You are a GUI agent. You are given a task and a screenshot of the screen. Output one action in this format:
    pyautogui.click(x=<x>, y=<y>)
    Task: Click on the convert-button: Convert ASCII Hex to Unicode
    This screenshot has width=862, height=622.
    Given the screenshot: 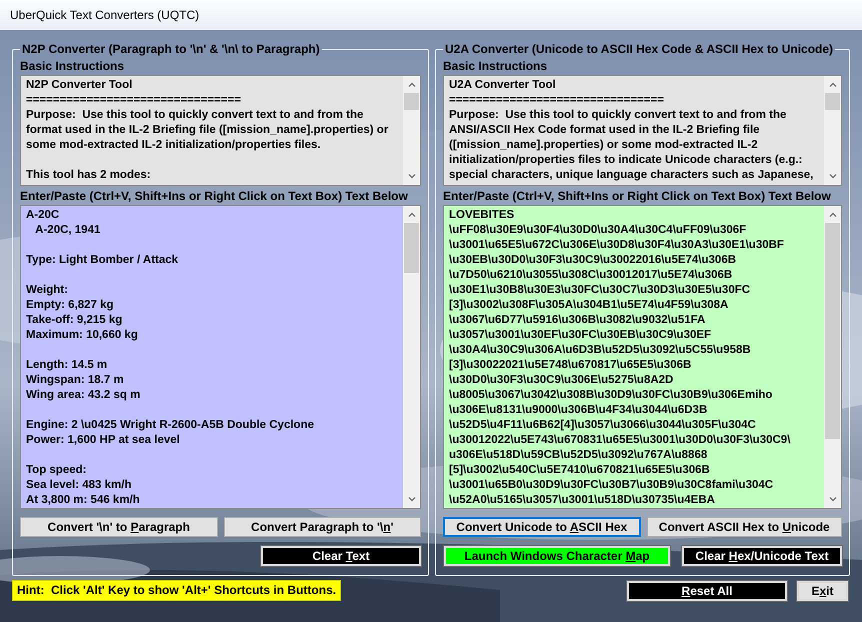 What is the action you would take?
    pyautogui.click(x=744, y=527)
    